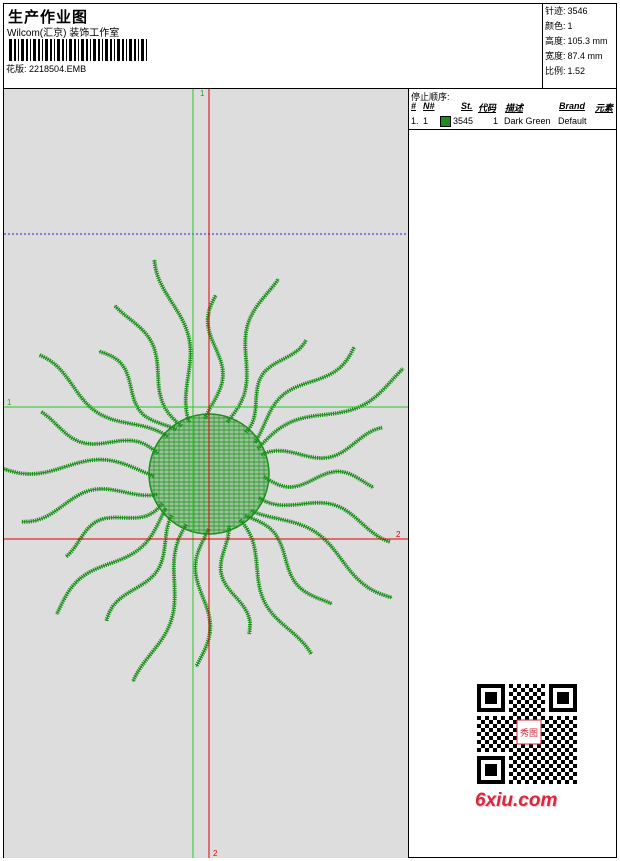 The width and height of the screenshot is (620, 861). What do you see at coordinates (445, 121) in the screenshot?
I see `thread-color-swatch` at bounding box center [445, 121].